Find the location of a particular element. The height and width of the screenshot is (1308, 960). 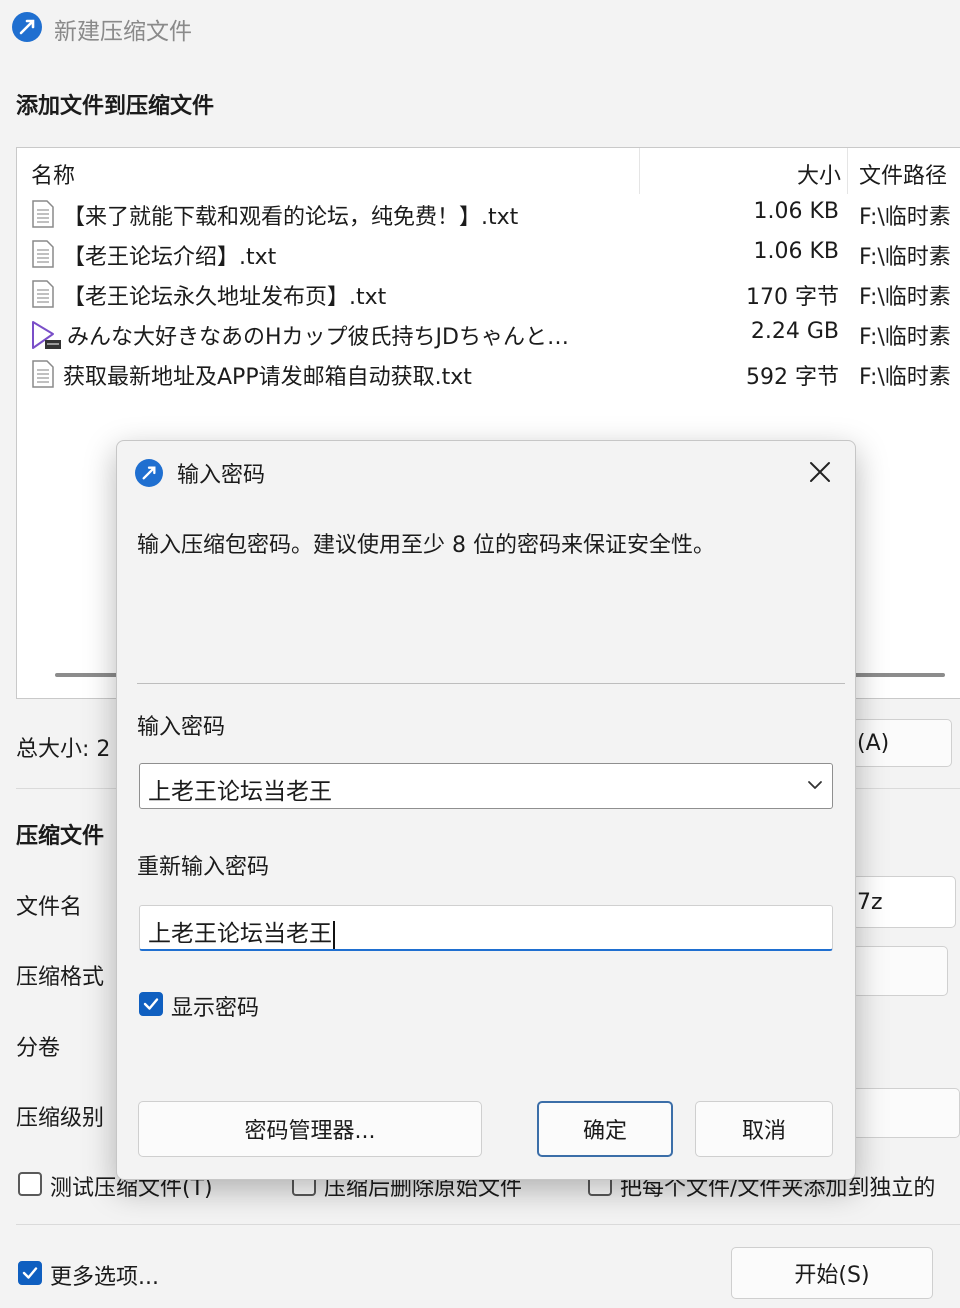

file-row: 【老王论坛介绍】.txt 1.06 KB F:\临时素 is located at coordinates (494, 255).